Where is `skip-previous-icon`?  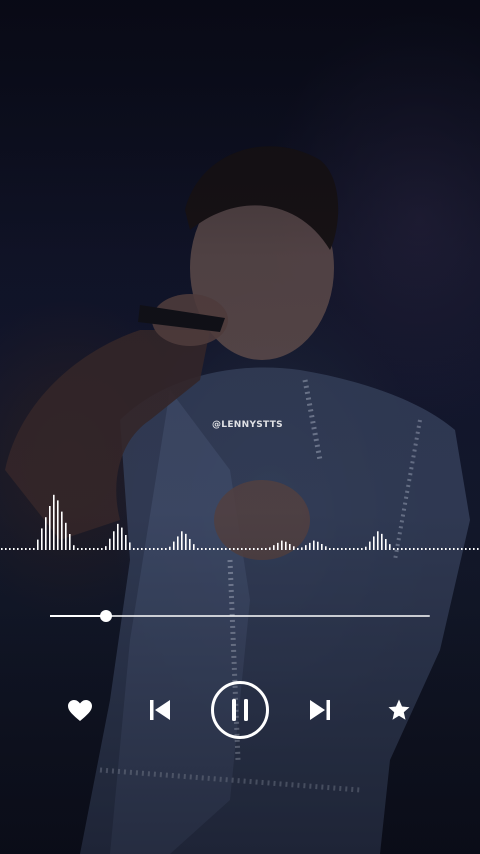
skip-previous-icon is located at coordinates (160, 710).